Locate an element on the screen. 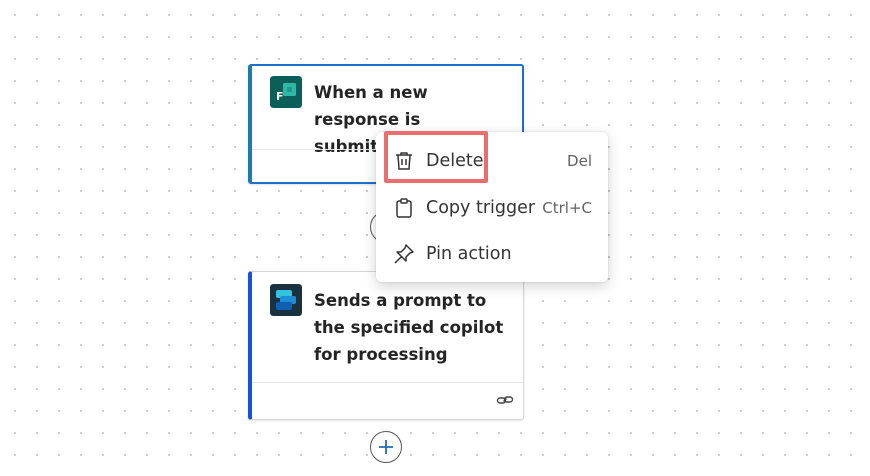 The height and width of the screenshot is (476, 870). link-icon is located at coordinates (505, 400).